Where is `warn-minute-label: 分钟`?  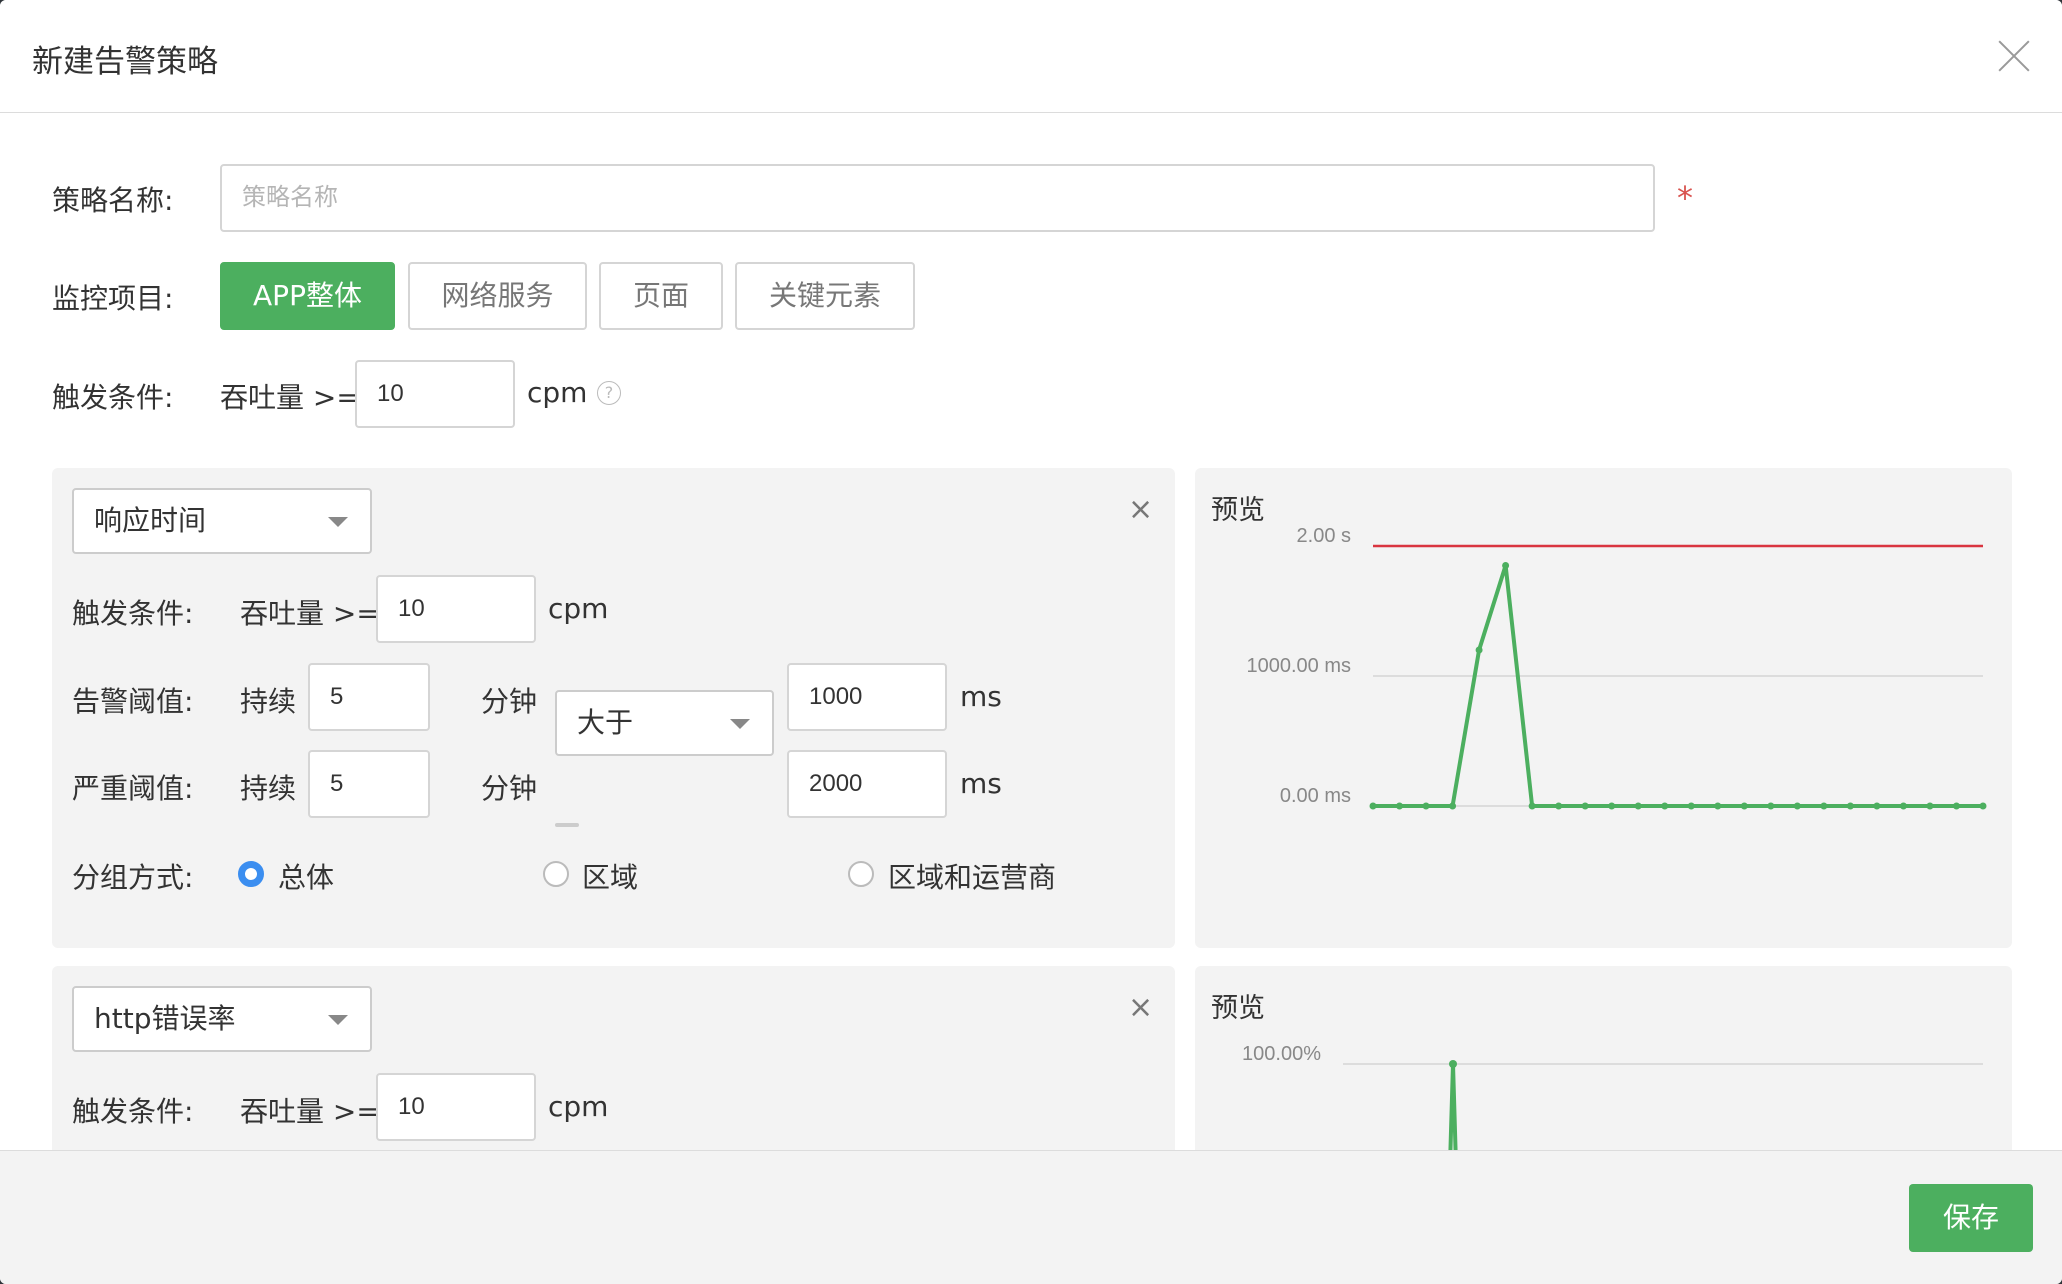 warn-minute-label: 分钟 is located at coordinates (509, 701).